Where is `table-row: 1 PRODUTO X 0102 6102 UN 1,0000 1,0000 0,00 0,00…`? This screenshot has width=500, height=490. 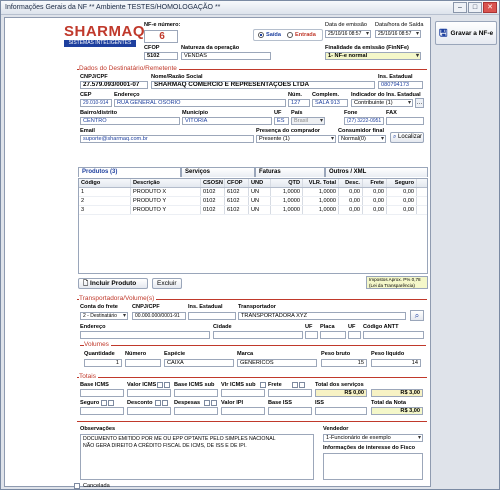 table-row: 1 PRODUTO X 0102 6102 UN 1,0000 1,0000 0,00 0,00… is located at coordinates (253, 192).